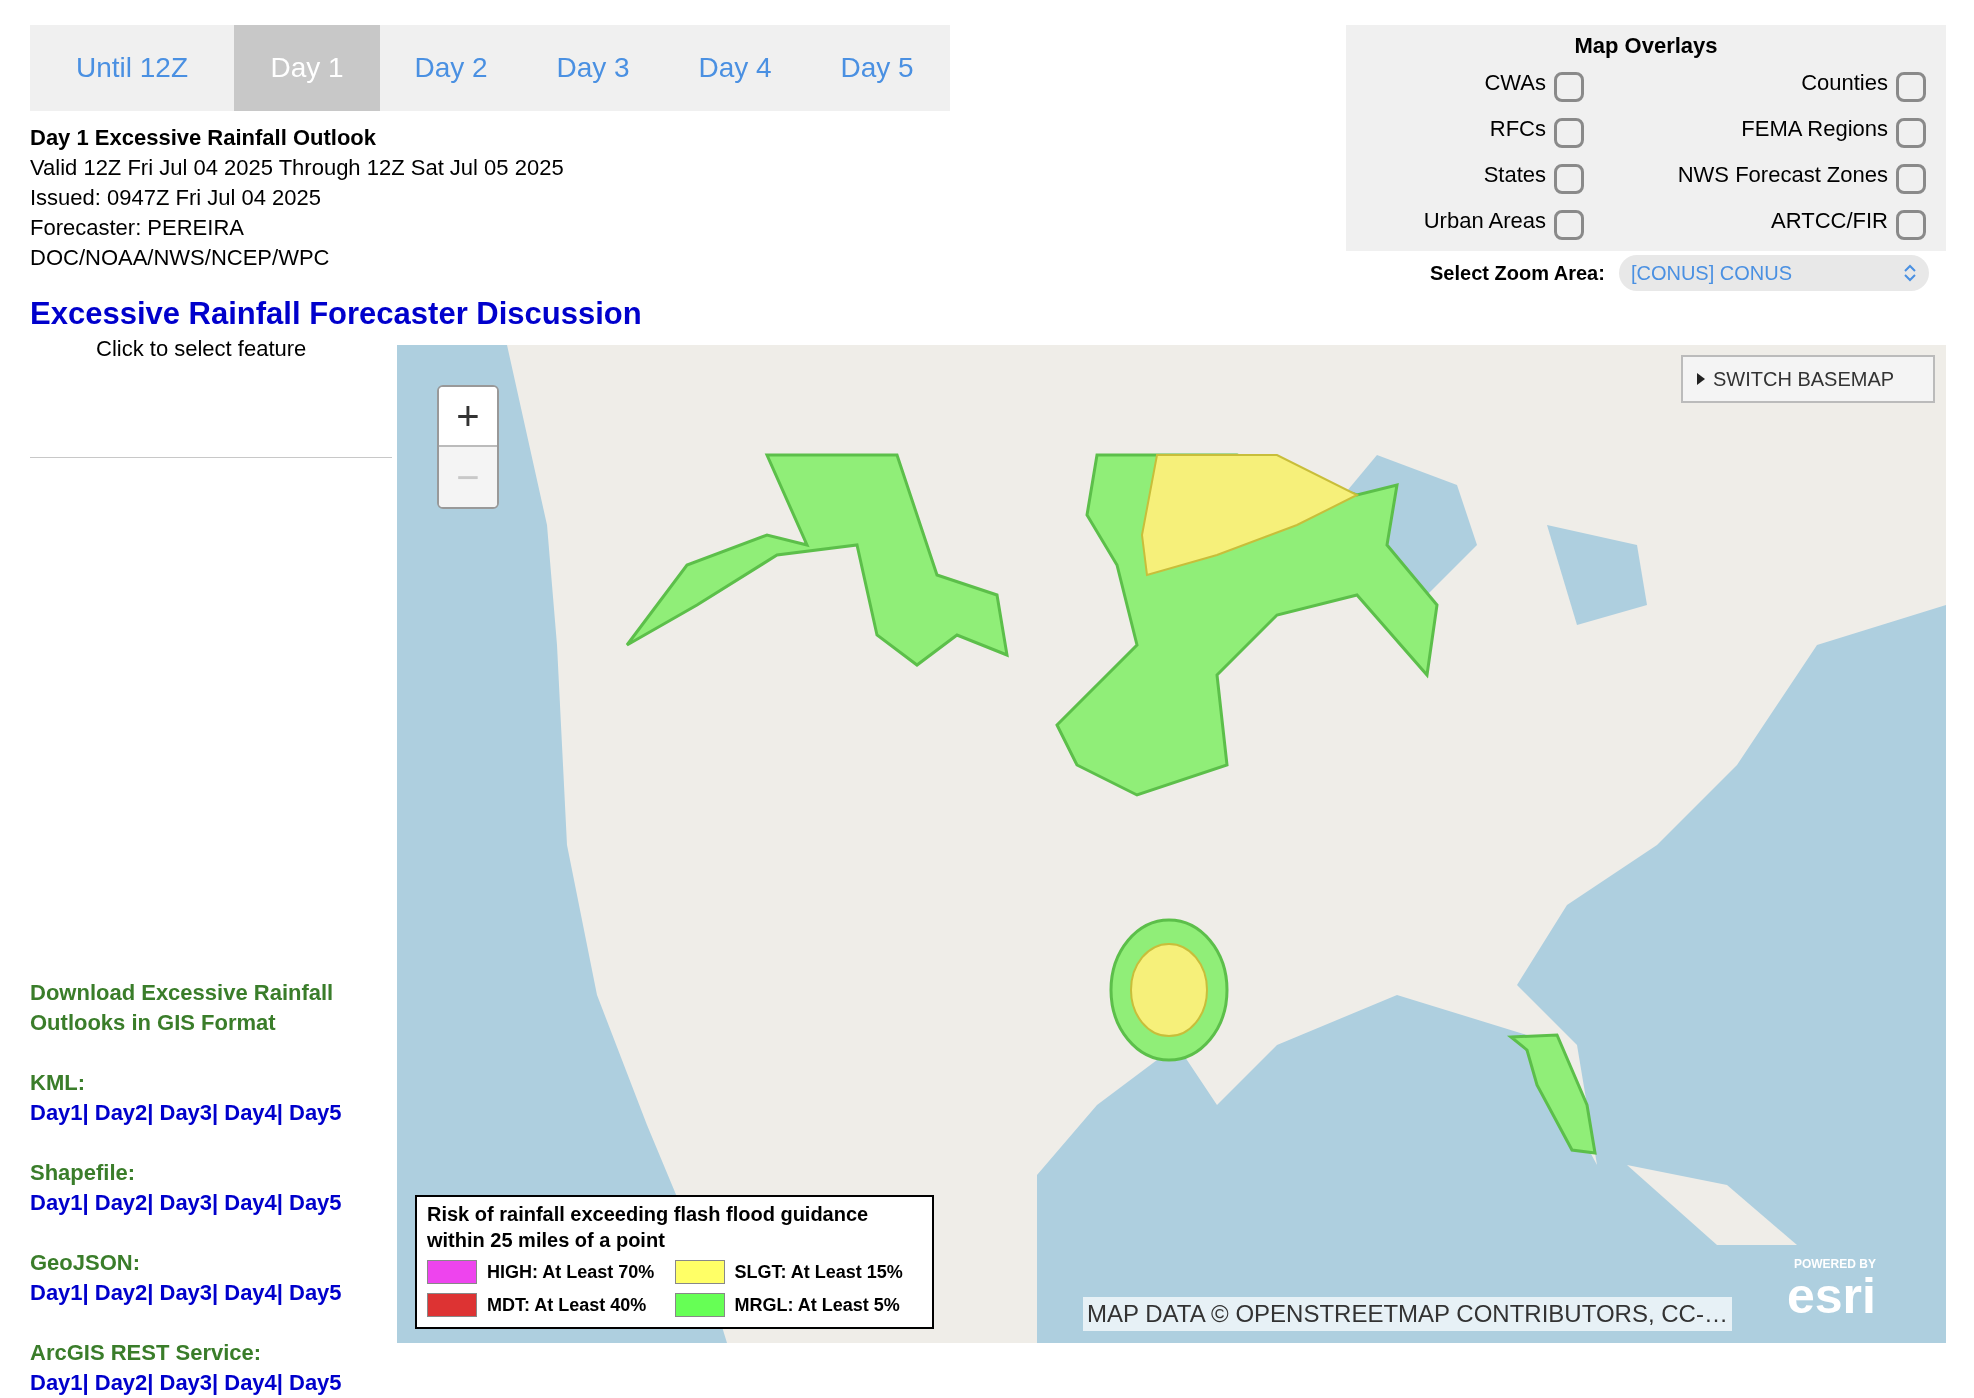 The height and width of the screenshot is (1398, 1974). I want to click on overlay-label: CWAs, so click(1515, 83).